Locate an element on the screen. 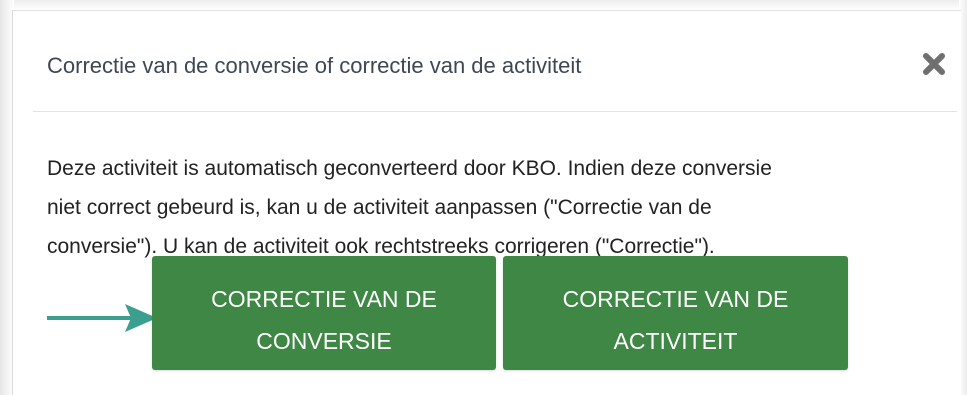 The width and height of the screenshot is (967, 395). close-button is located at coordinates (934, 64).